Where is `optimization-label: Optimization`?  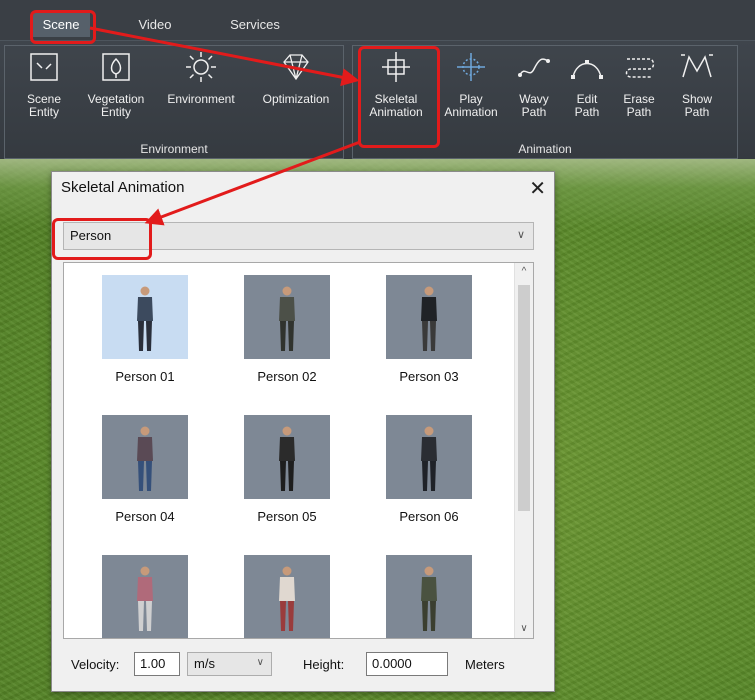 optimization-label: Optimization is located at coordinates (296, 99).